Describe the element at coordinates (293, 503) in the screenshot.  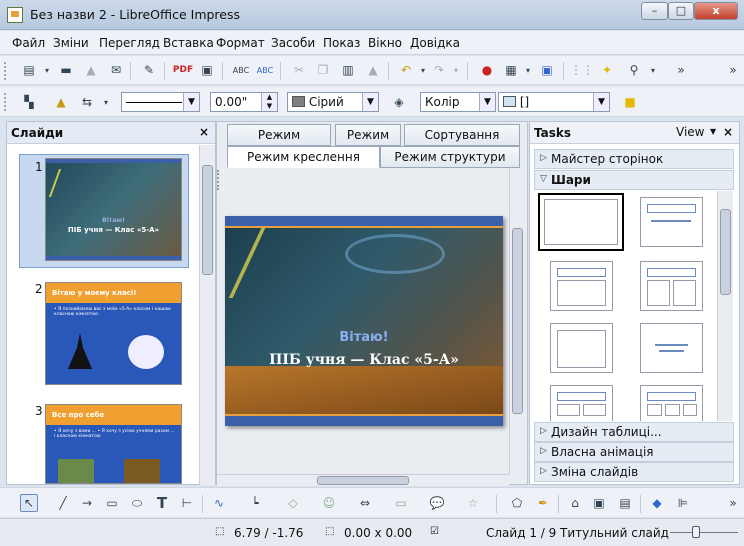
I see `basic-shapes-icon: ◇` at that location.